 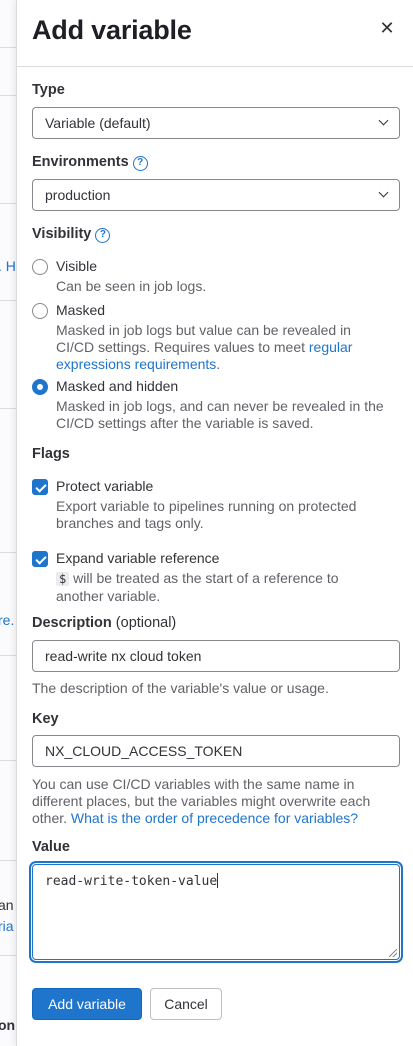 What do you see at coordinates (40, 387) in the screenshot?
I see `masked-hidden-radio` at bounding box center [40, 387].